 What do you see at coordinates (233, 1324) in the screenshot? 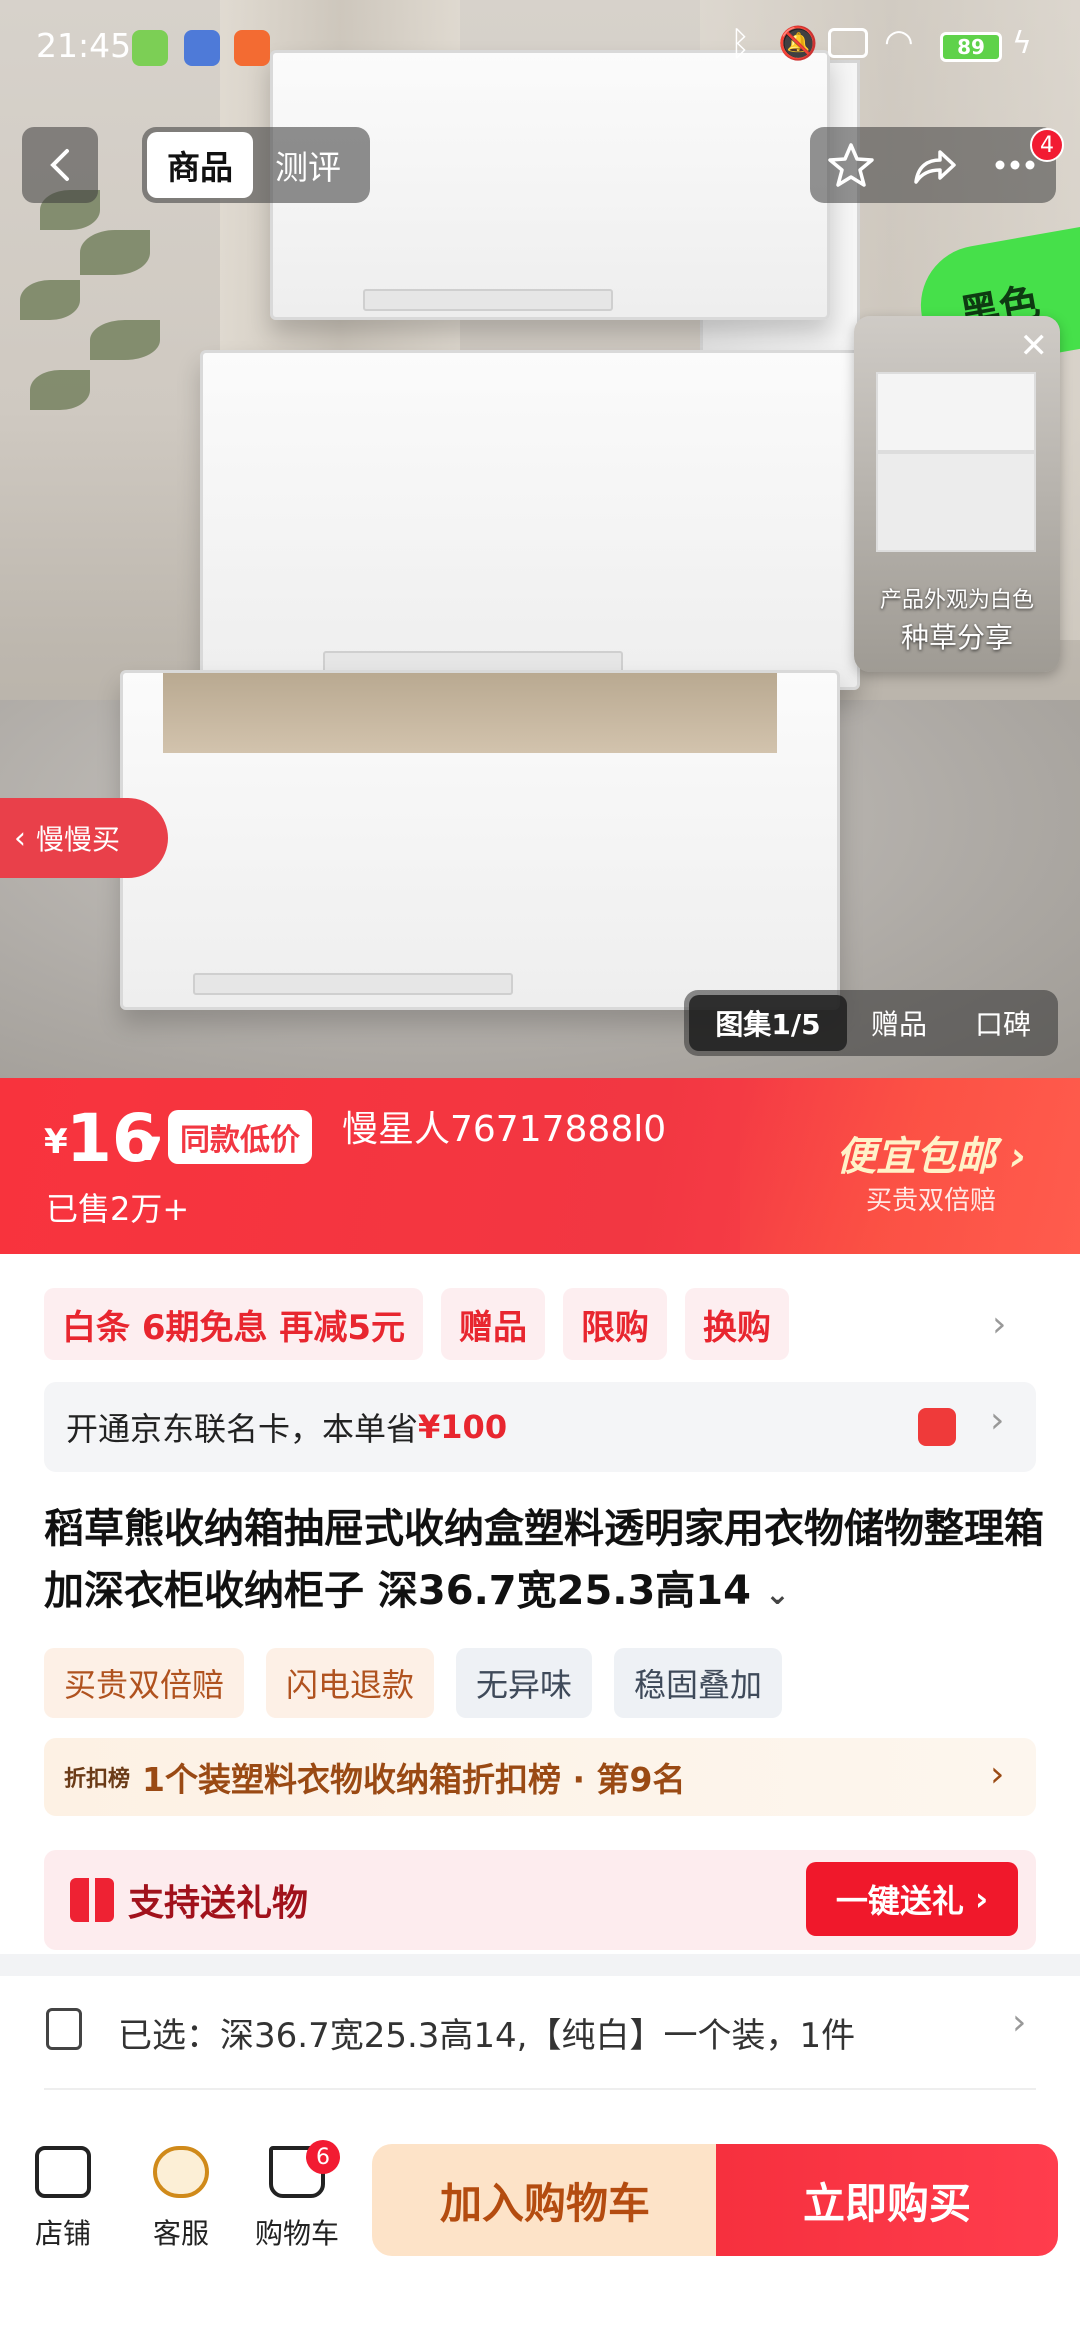
I see `promo-baitiao: 白条 6期免息 再减5元` at bounding box center [233, 1324].